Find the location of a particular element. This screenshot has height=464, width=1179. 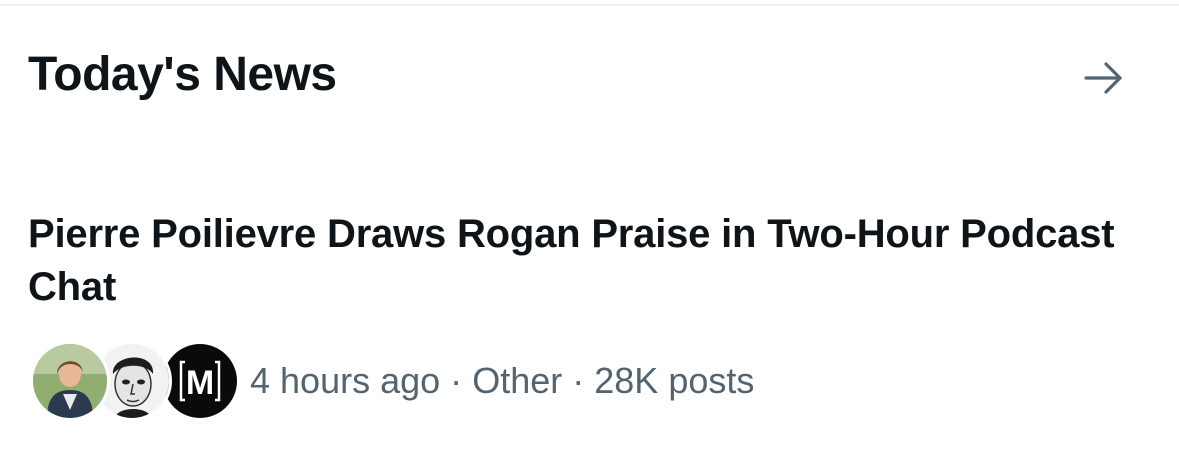

m-logo-letter: M is located at coordinates (200, 383).